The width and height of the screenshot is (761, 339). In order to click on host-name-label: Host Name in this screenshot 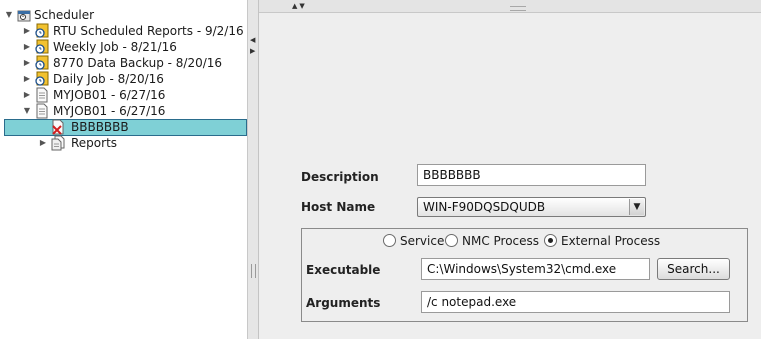, I will do `click(338, 207)`.